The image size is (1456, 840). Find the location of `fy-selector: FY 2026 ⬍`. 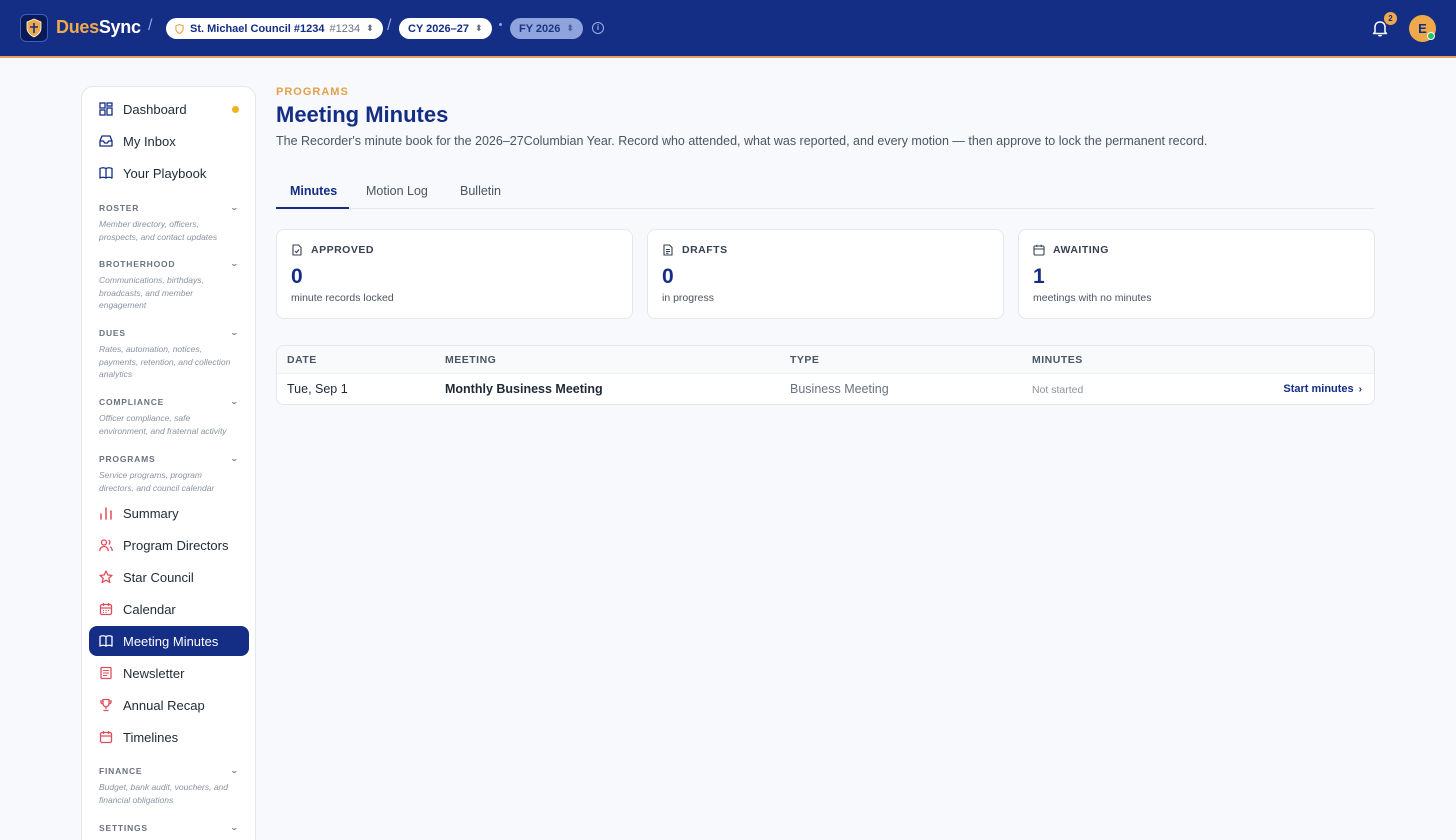

fy-selector: FY 2026 ⬍ is located at coordinates (546, 28).